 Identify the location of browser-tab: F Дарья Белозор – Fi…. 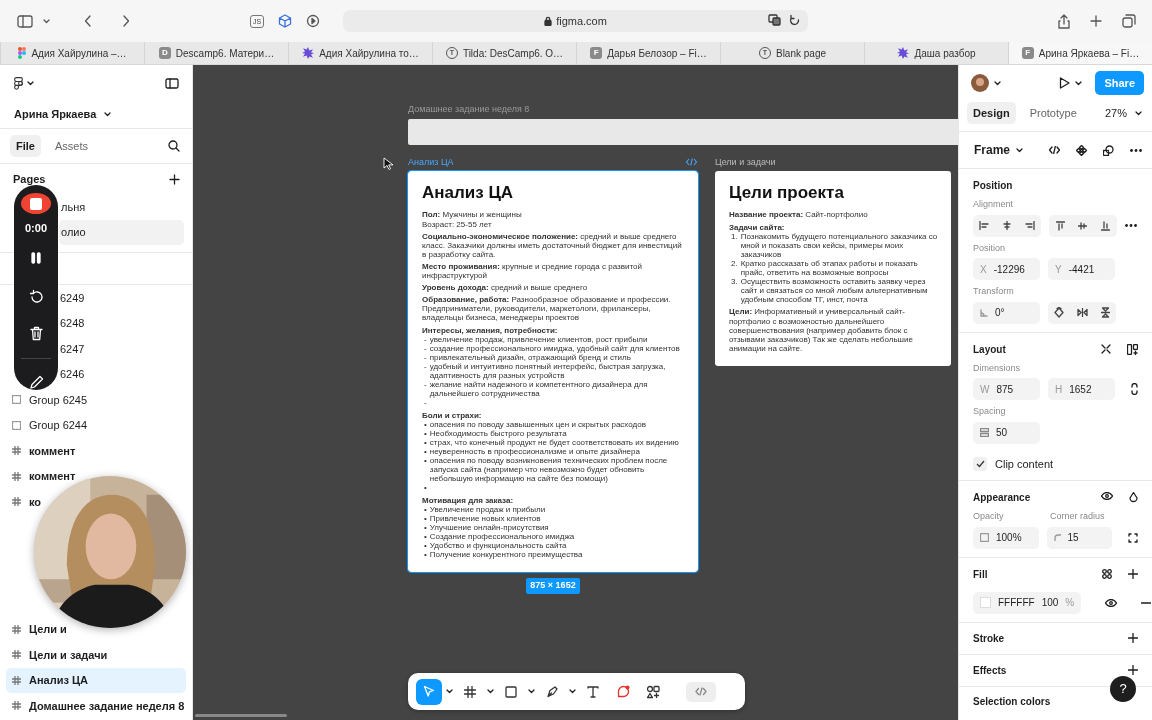
(648, 53).